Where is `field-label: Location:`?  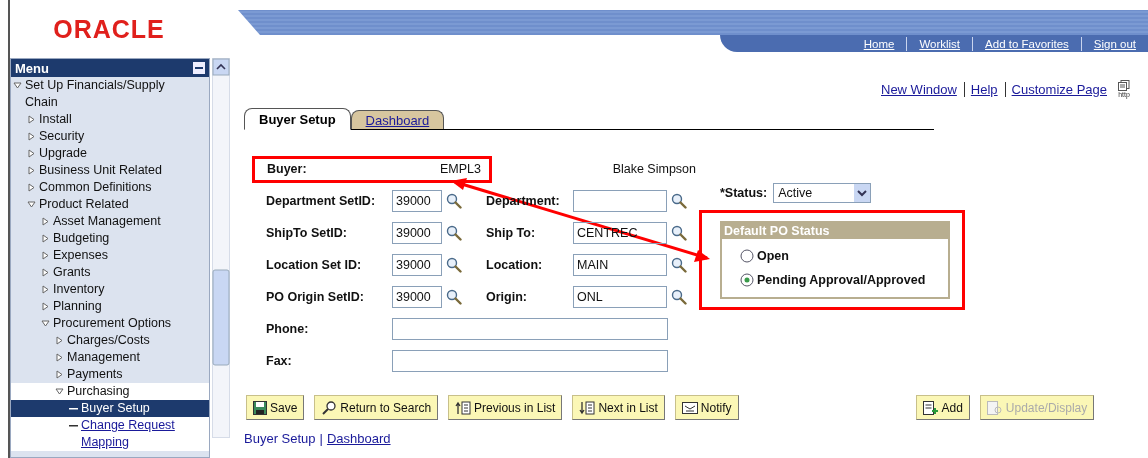 field-label: Location: is located at coordinates (515, 265).